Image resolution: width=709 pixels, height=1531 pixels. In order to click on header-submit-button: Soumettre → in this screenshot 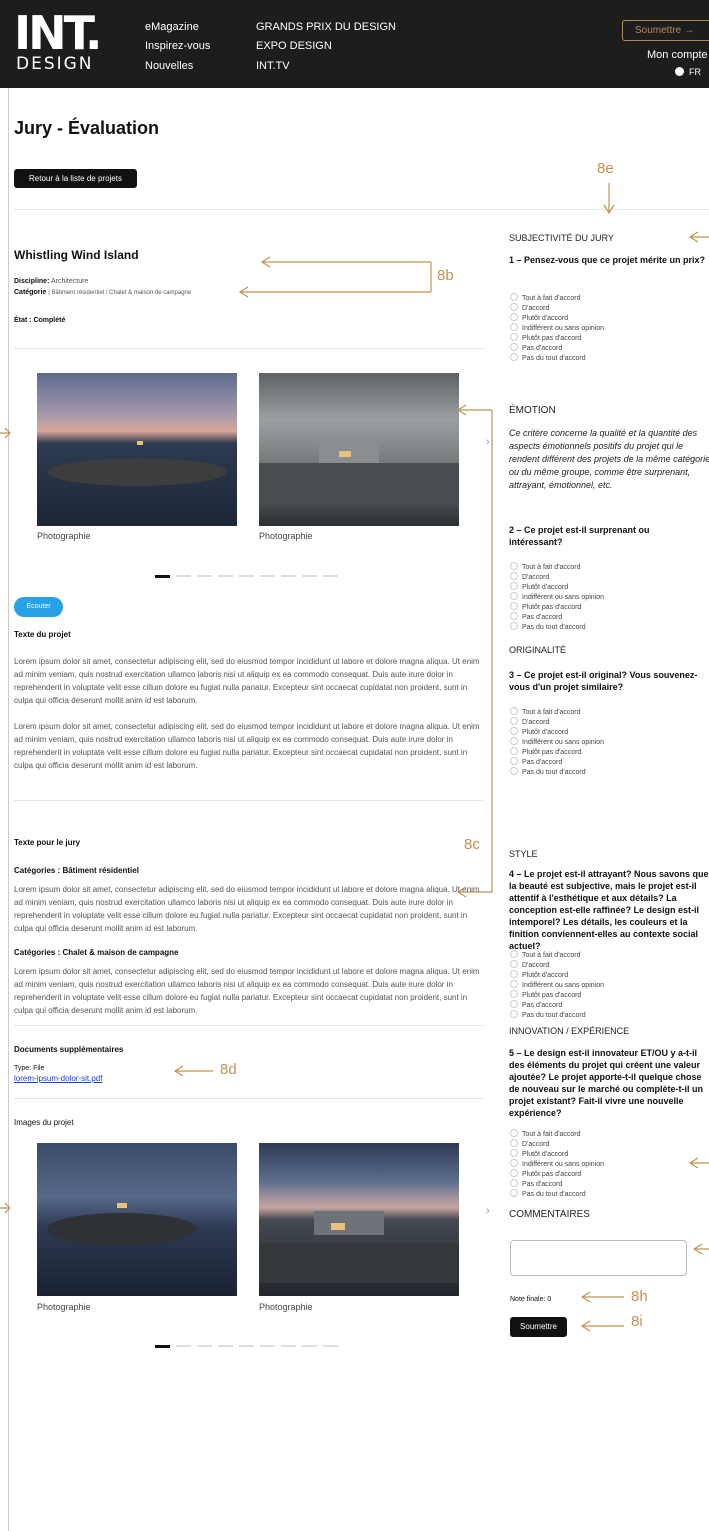, I will do `click(665, 30)`.